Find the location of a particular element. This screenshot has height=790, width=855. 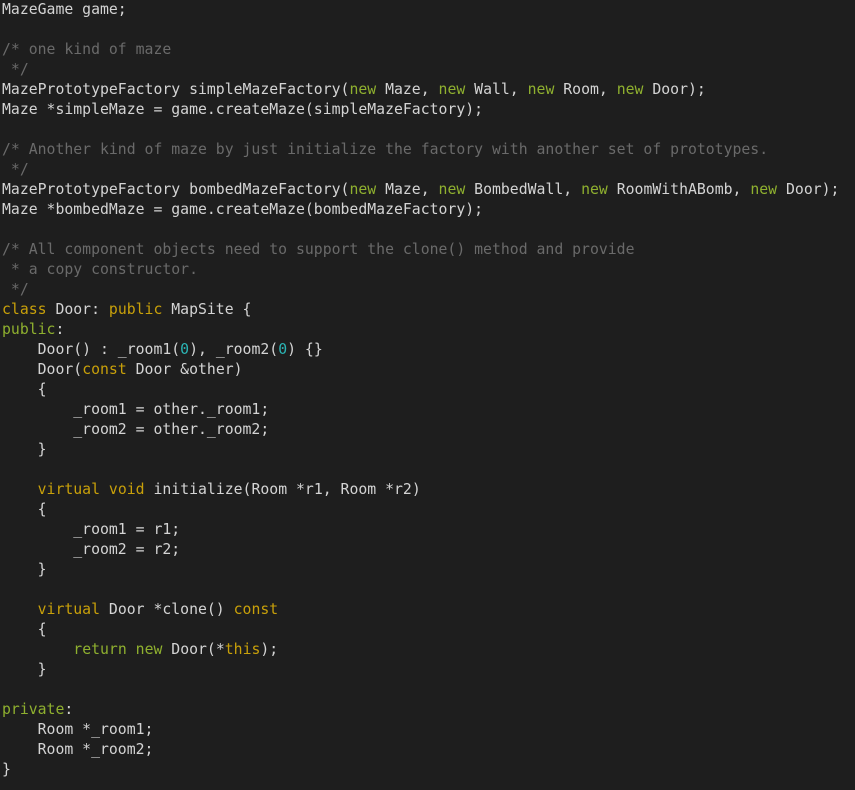

code-token-plain: MazePrototypeFactory bombedMazeFactory( is located at coordinates (176, 189).